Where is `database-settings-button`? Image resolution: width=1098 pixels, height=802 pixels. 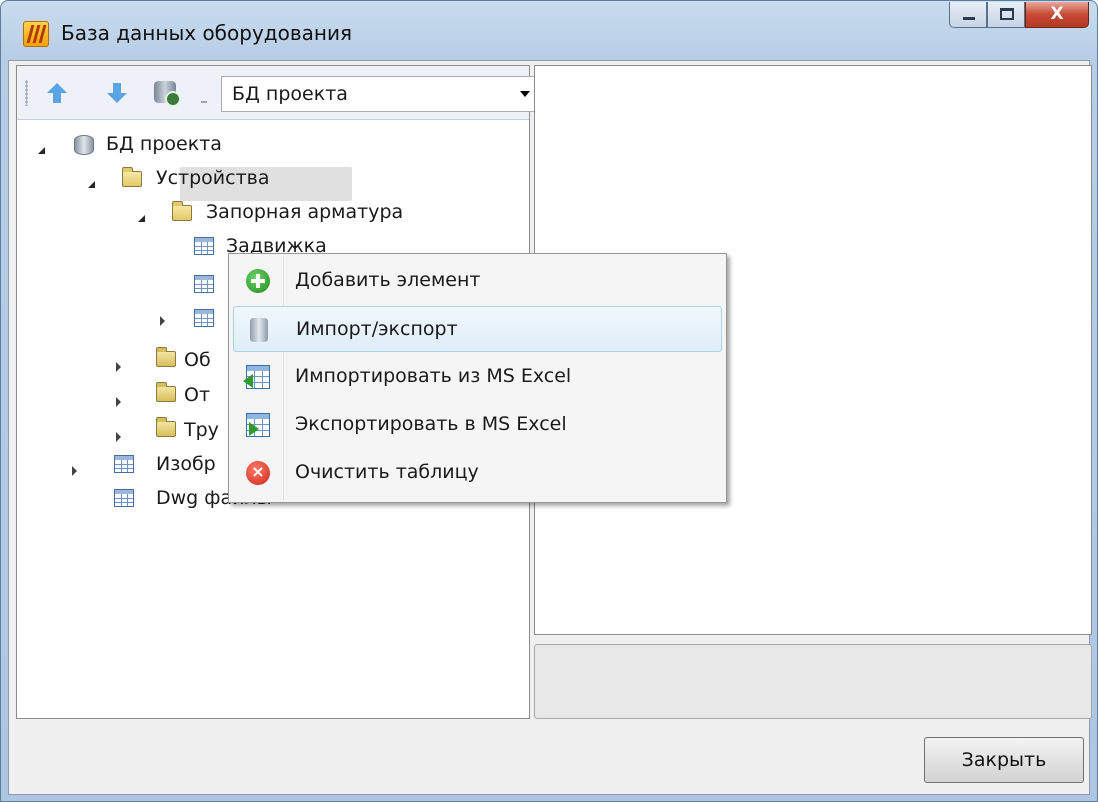 database-settings-button is located at coordinates (167, 93).